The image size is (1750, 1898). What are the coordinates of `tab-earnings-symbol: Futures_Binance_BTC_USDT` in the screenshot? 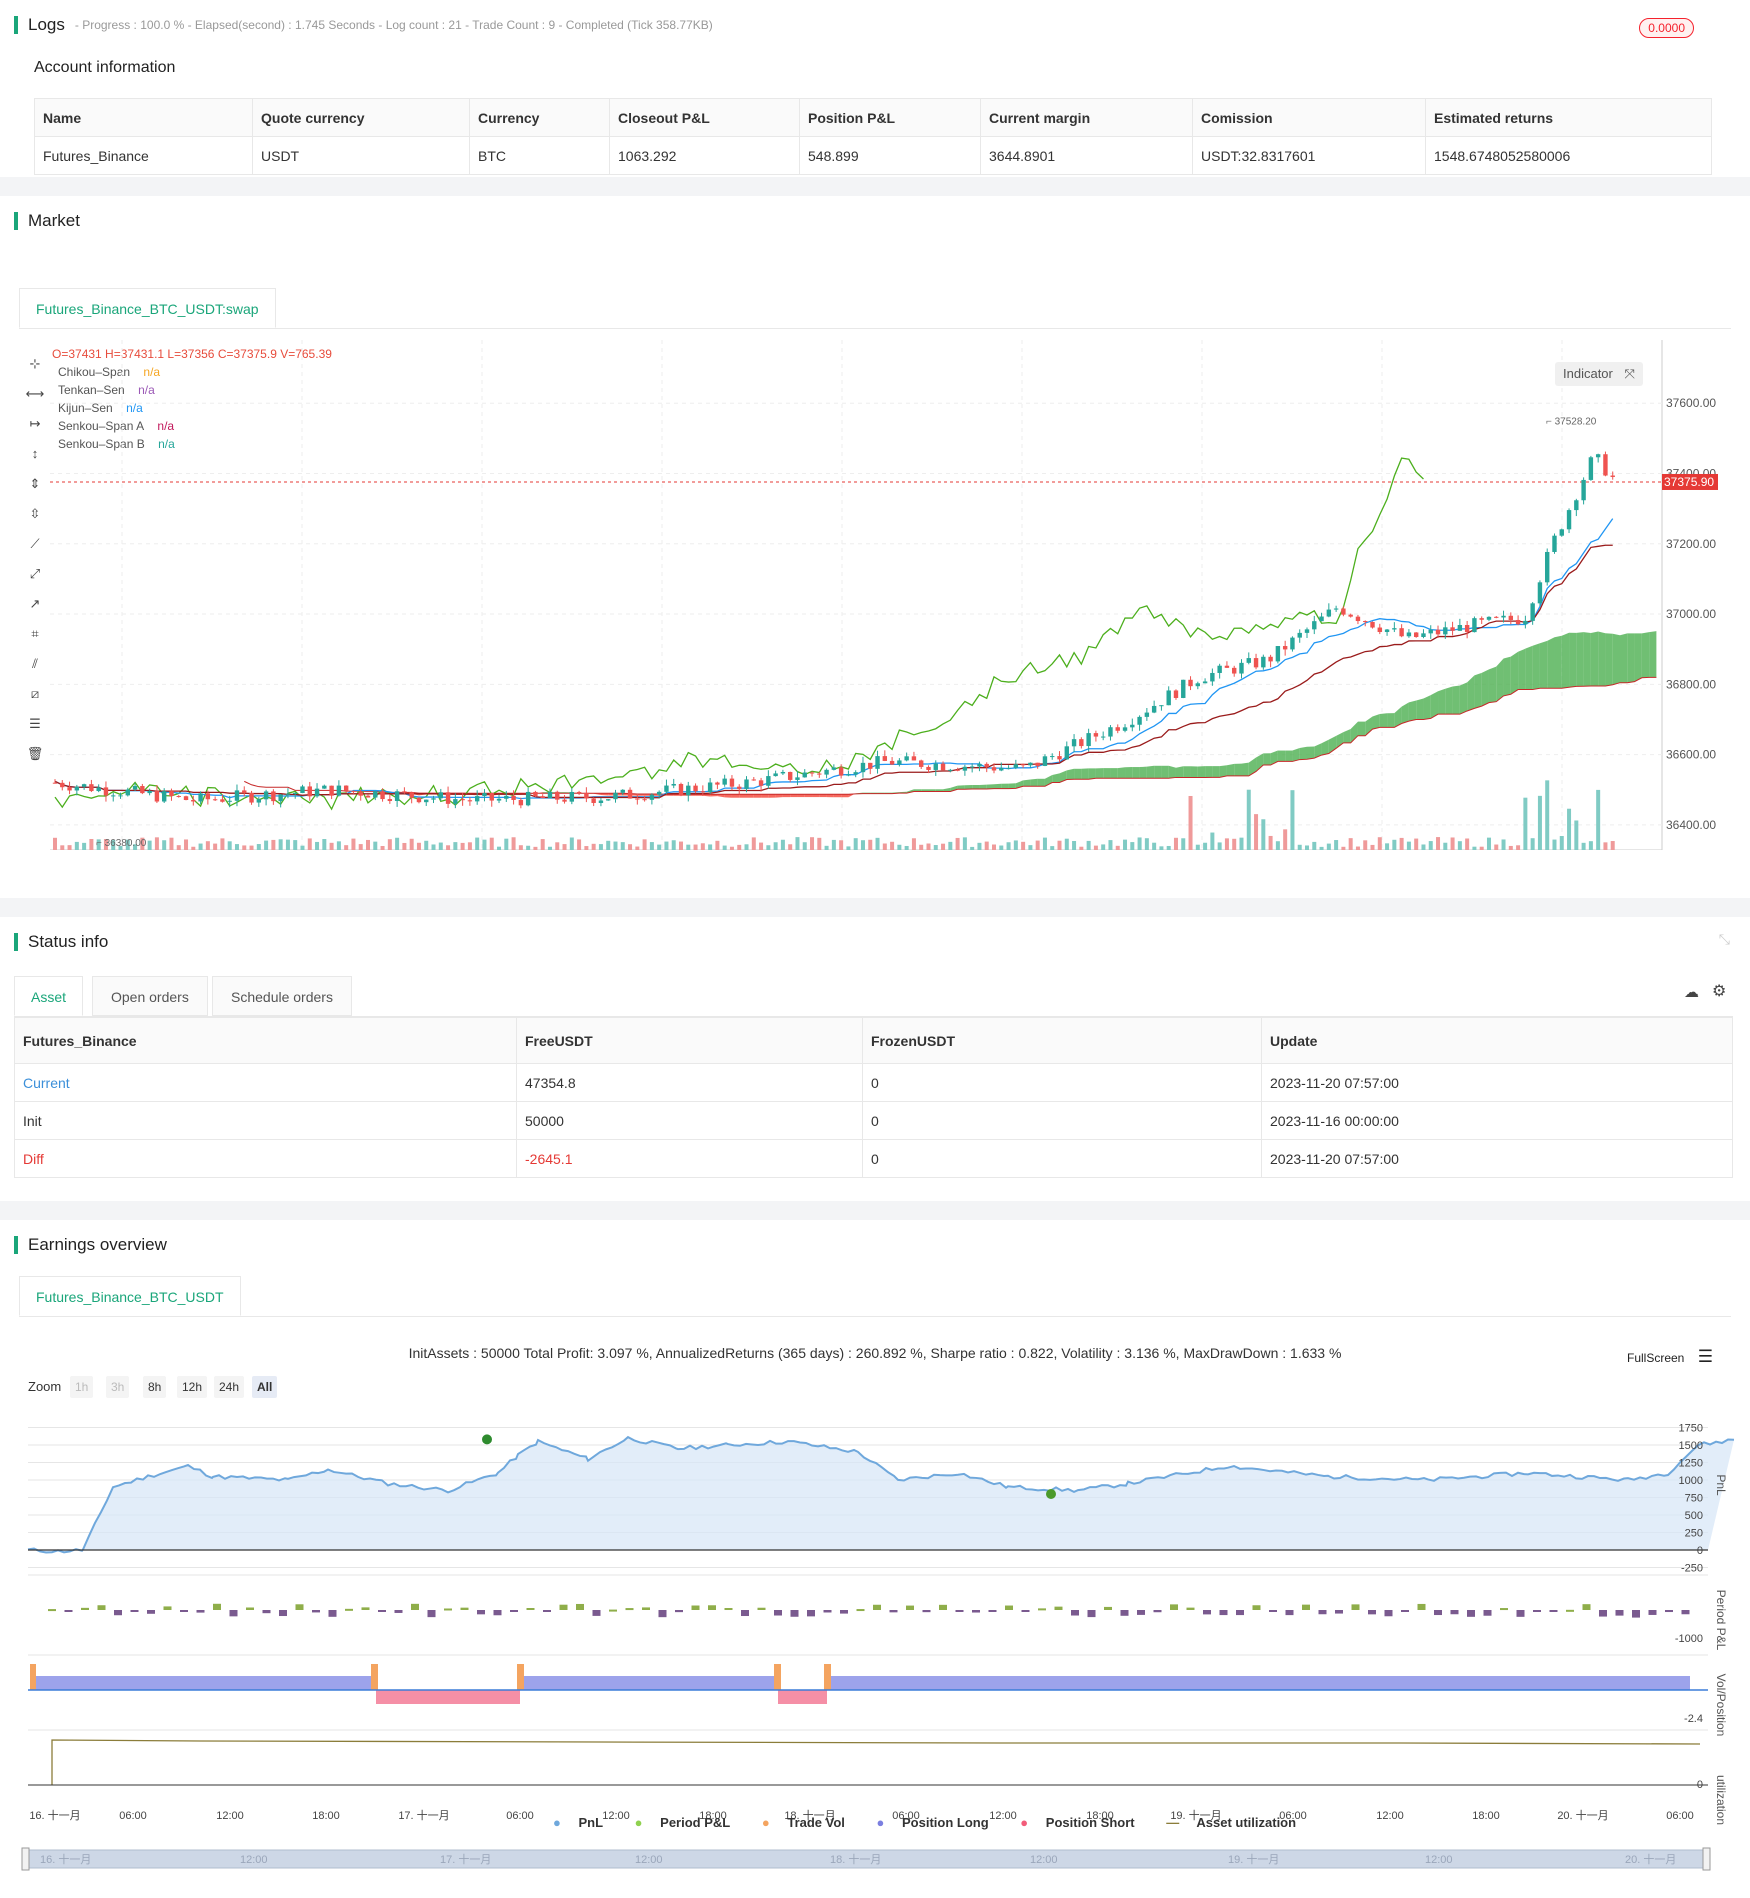 It's located at (130, 1296).